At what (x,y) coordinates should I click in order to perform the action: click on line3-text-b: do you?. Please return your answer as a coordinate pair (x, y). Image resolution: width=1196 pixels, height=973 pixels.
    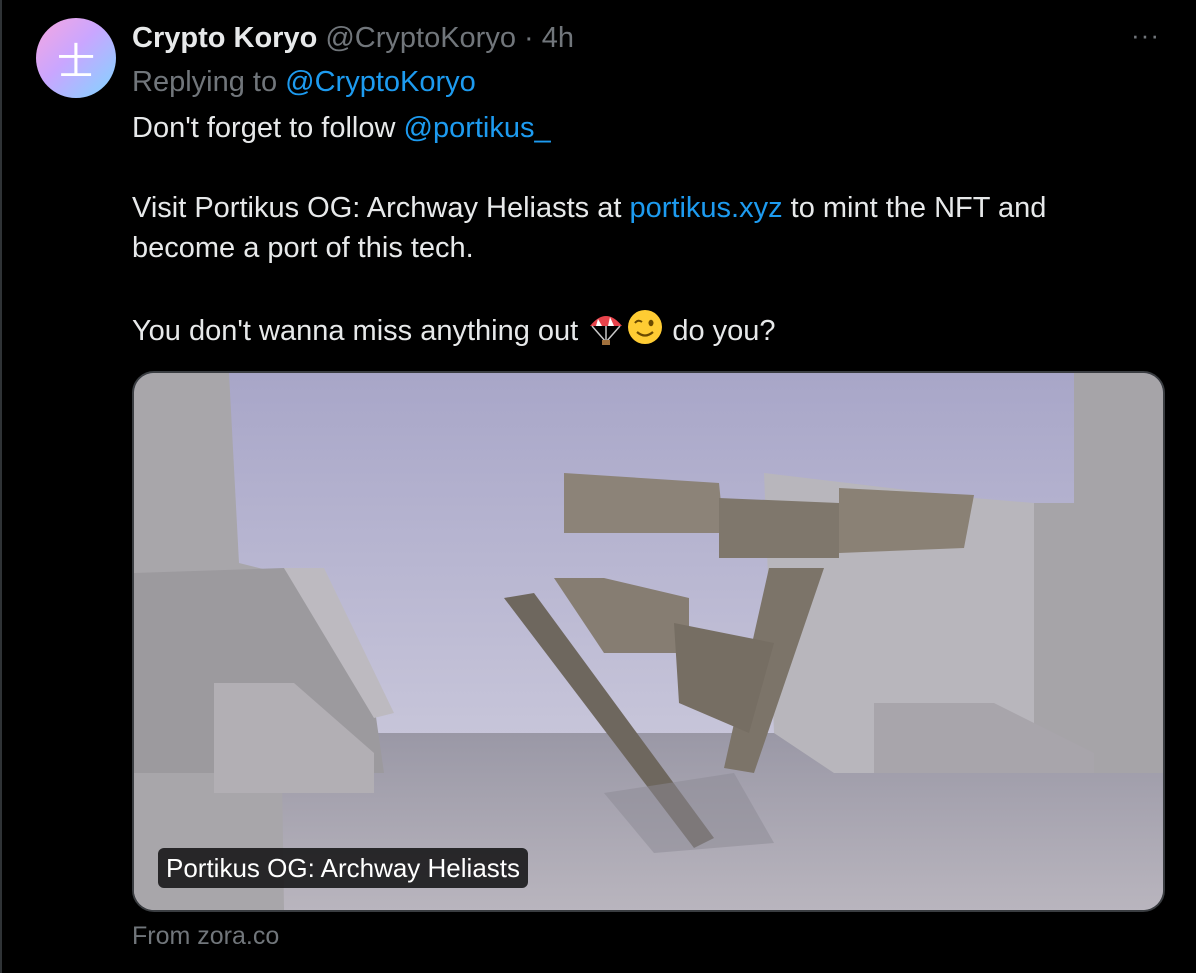
    Looking at the image, I should click on (720, 331).